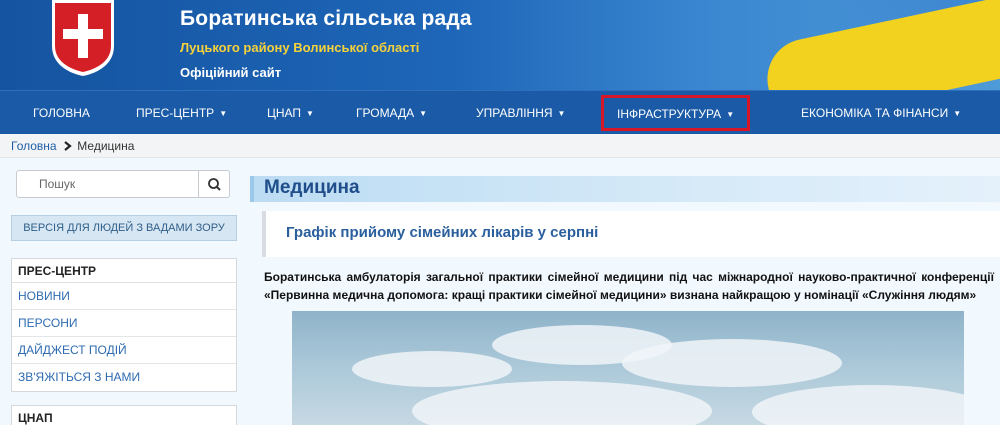  Describe the element at coordinates (326, 19) in the screenshot. I see `site-title: Боратинська сільська рада` at that location.